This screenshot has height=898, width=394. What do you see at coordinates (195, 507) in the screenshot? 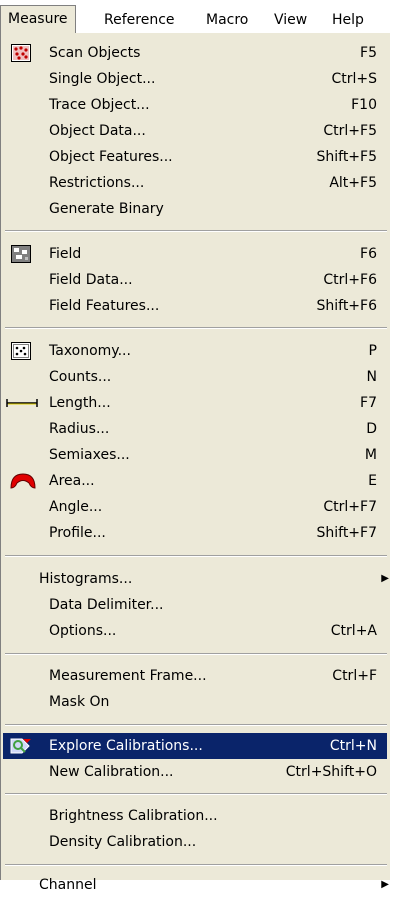
I see `menu-item-angle: Angle... Ctrl+F7` at bounding box center [195, 507].